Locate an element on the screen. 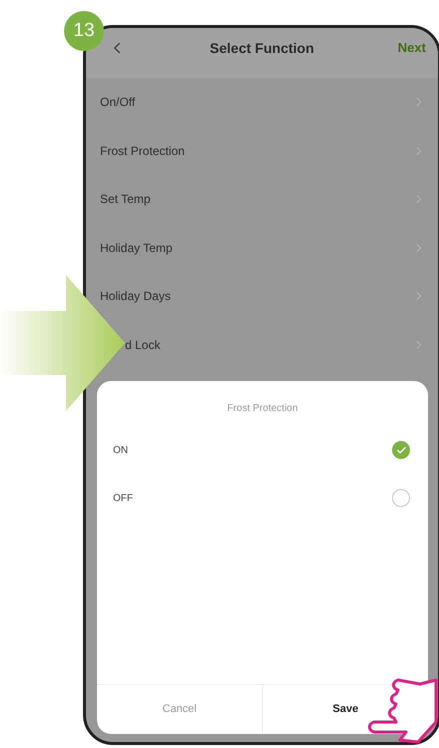 This screenshot has width=439, height=748. dialog-title: Frost Protection is located at coordinates (262, 409).